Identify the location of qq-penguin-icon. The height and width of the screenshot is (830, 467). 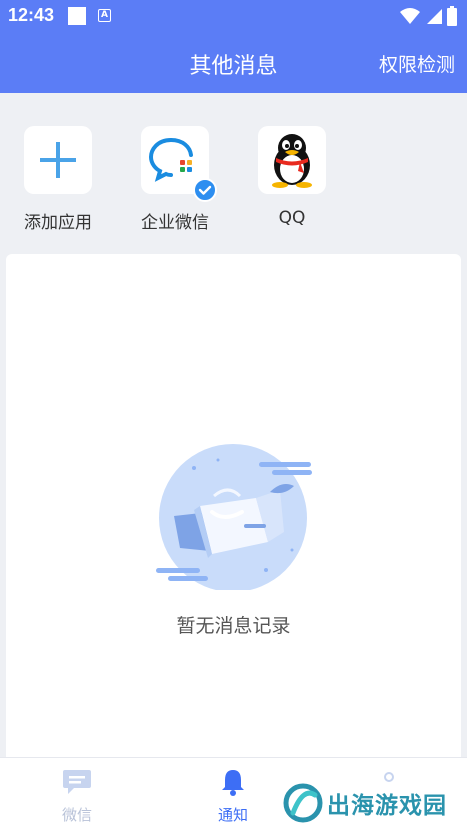
(292, 161).